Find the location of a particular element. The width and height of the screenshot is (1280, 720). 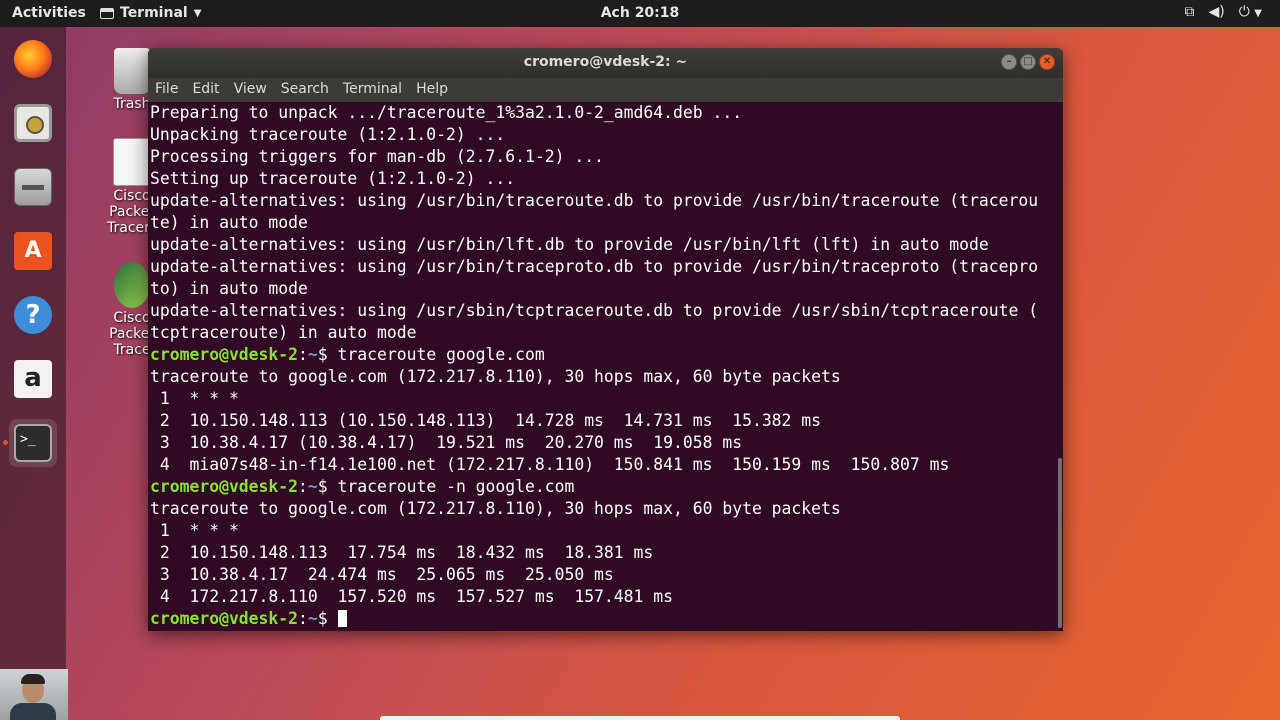

dock: A ? a >_ is located at coordinates (33, 373).